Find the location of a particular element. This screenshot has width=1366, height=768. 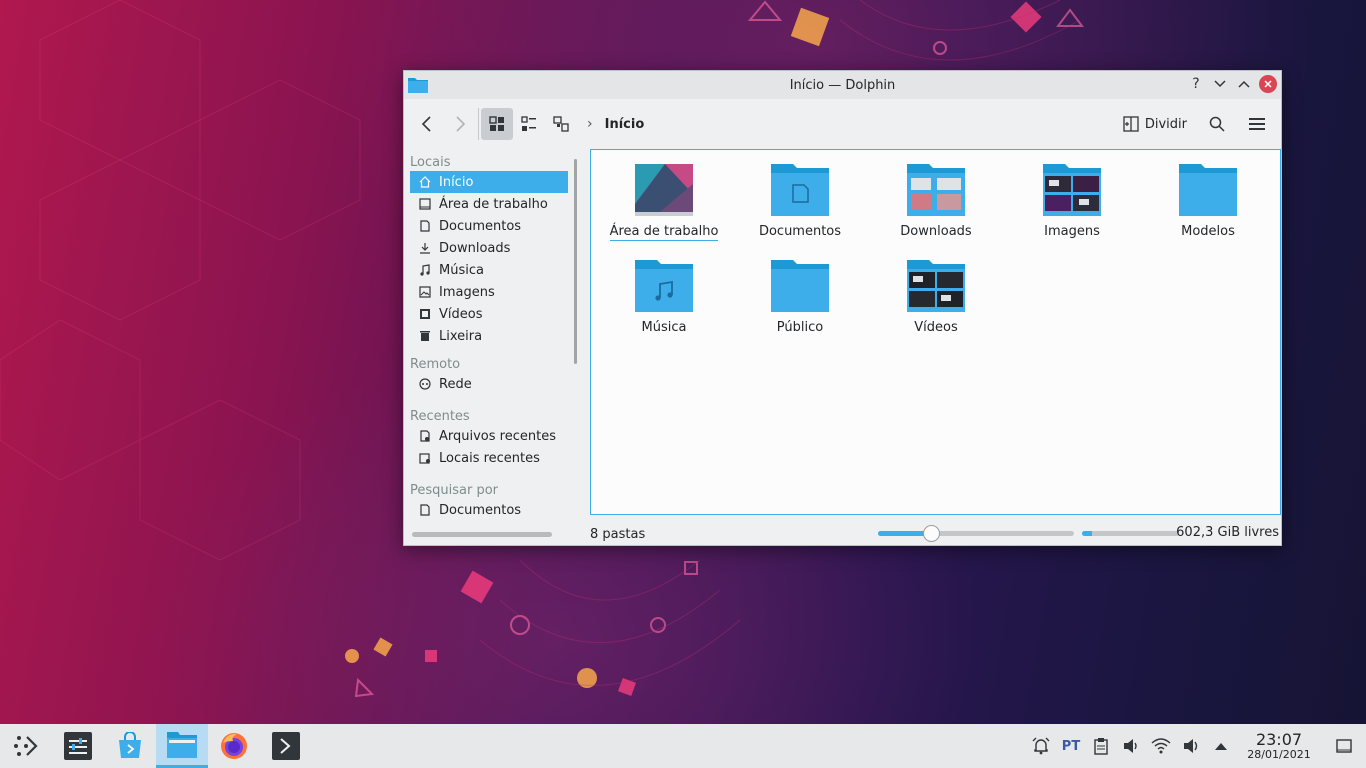

taskbar: PT 23:07 28/01/2021 is located at coordinates (683, 746).